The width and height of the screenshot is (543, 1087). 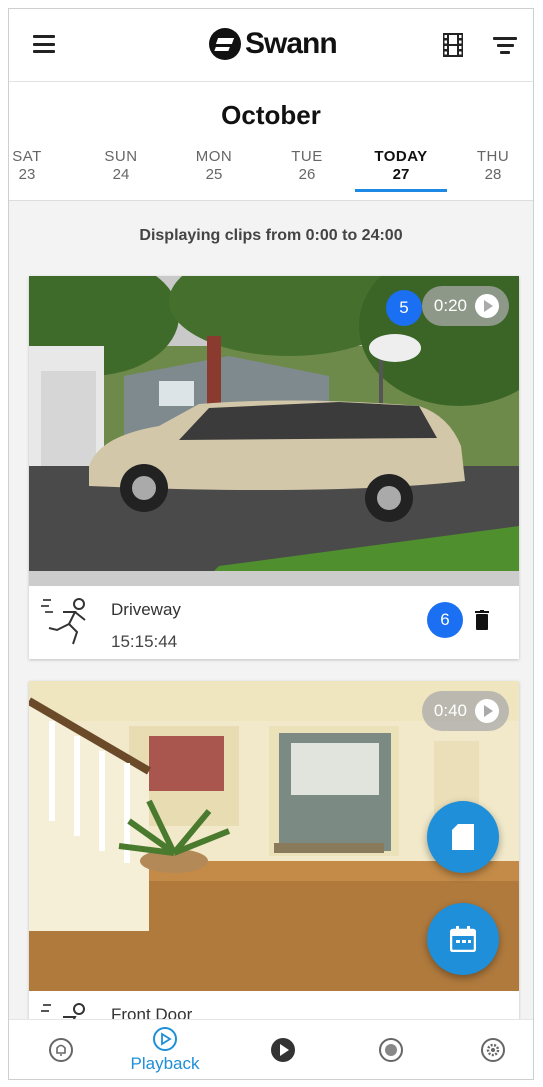 What do you see at coordinates (63, 621) in the screenshot?
I see `motion-detection-icon` at bounding box center [63, 621].